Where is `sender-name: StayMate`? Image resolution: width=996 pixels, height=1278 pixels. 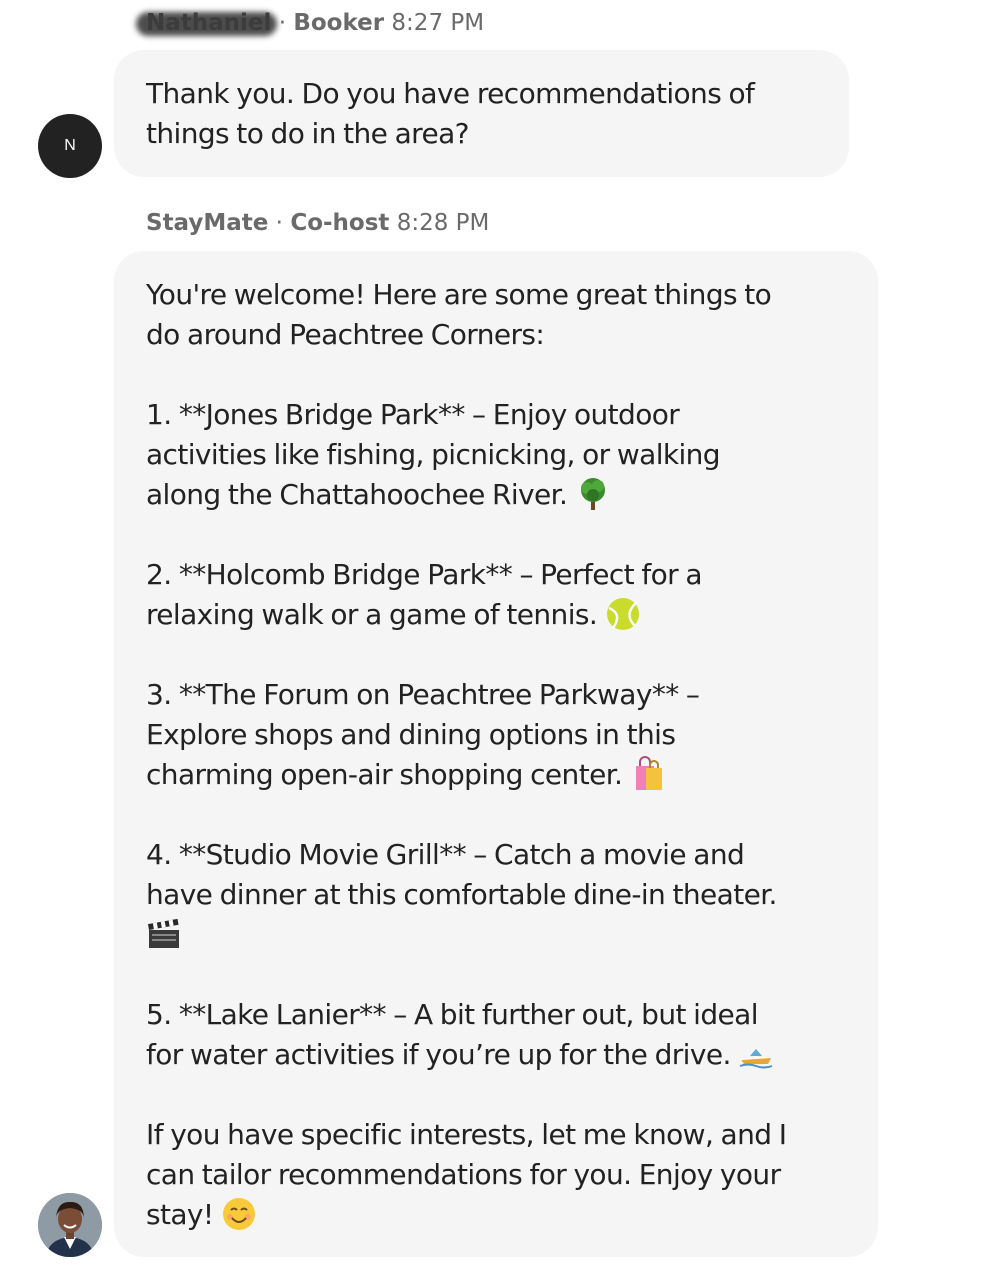
sender-name: StayMate is located at coordinates (207, 223).